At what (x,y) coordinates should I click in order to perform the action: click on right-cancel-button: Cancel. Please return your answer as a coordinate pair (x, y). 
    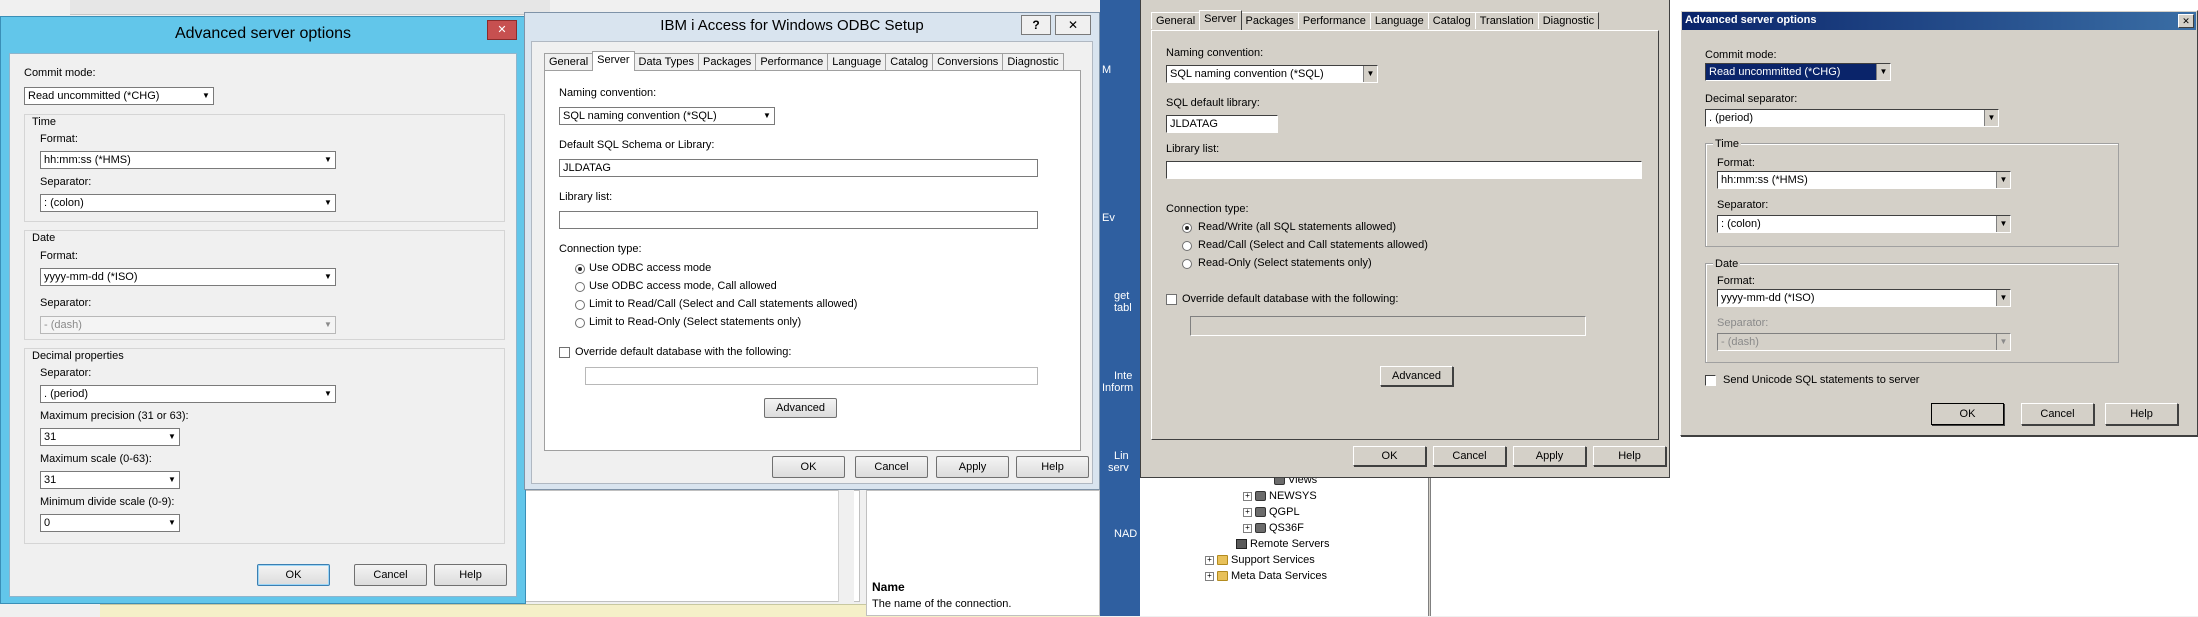
    Looking at the image, I should click on (2057, 414).